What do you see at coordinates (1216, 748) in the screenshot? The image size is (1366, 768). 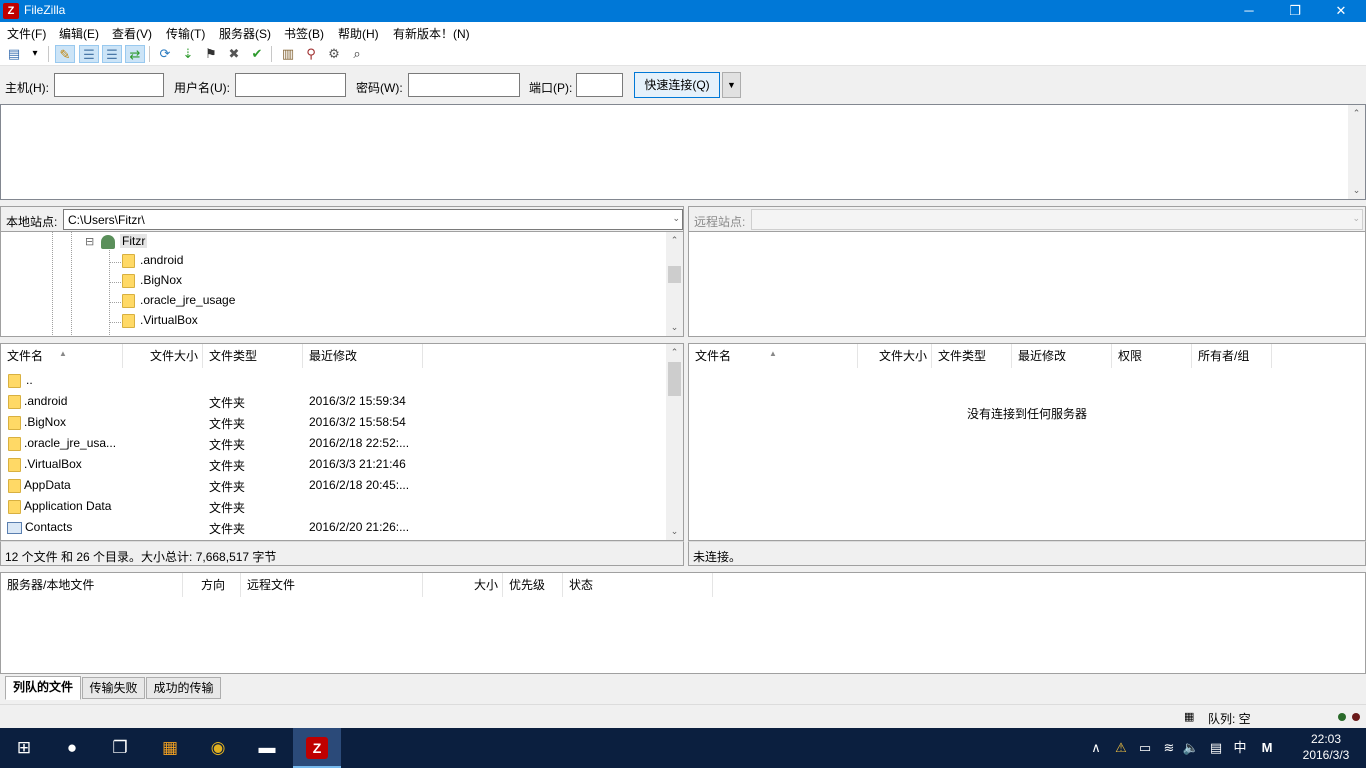 I see `action-center-icon: ▤` at bounding box center [1216, 748].